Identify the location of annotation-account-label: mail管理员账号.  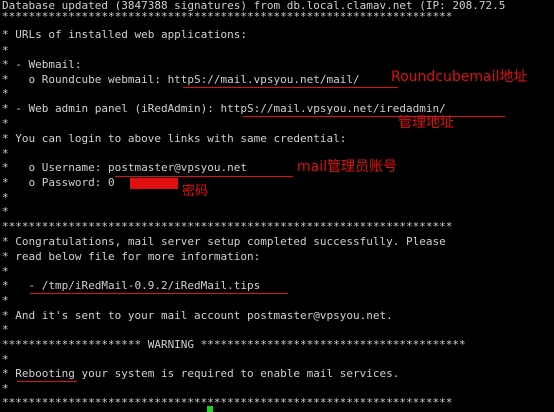
(347, 167).